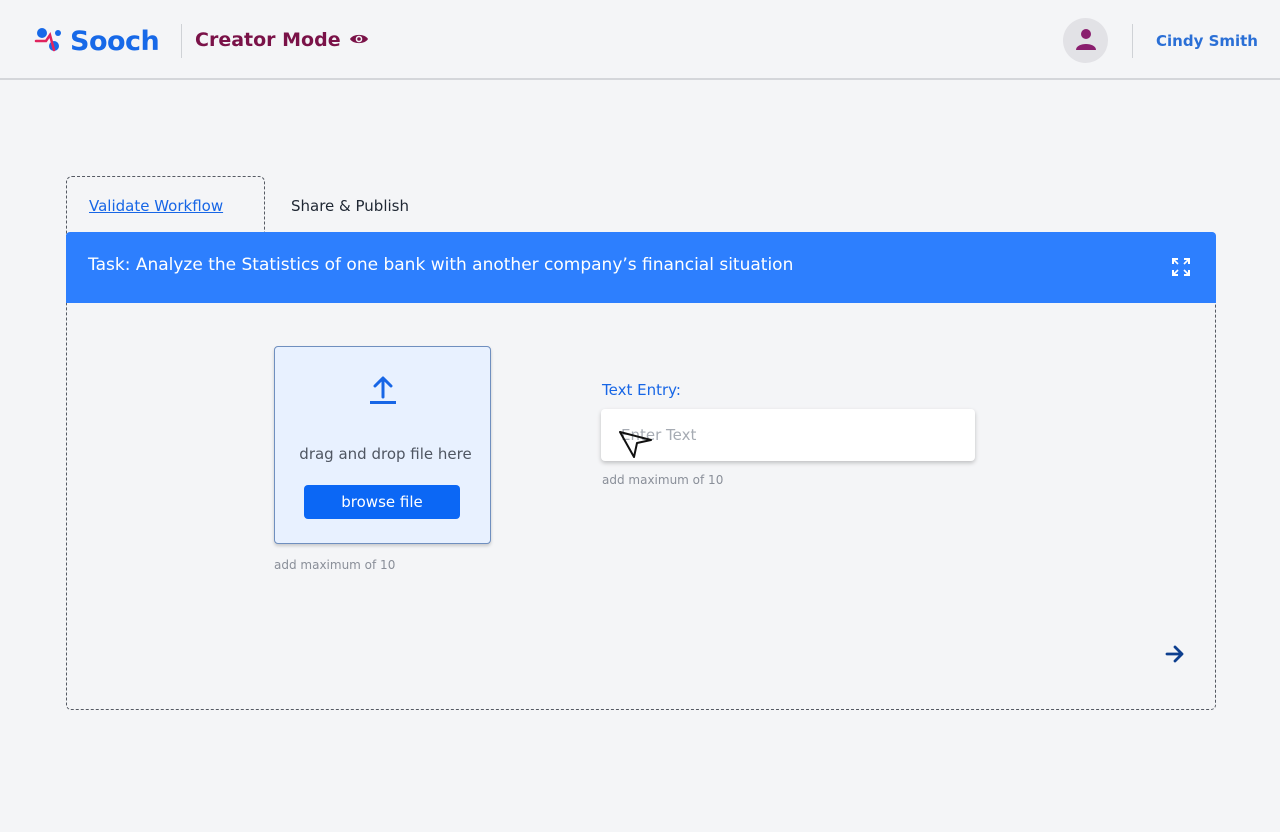 Image resolution: width=1280 pixels, height=832 pixels. What do you see at coordinates (1175, 654) in the screenshot?
I see `arrow-right-icon` at bounding box center [1175, 654].